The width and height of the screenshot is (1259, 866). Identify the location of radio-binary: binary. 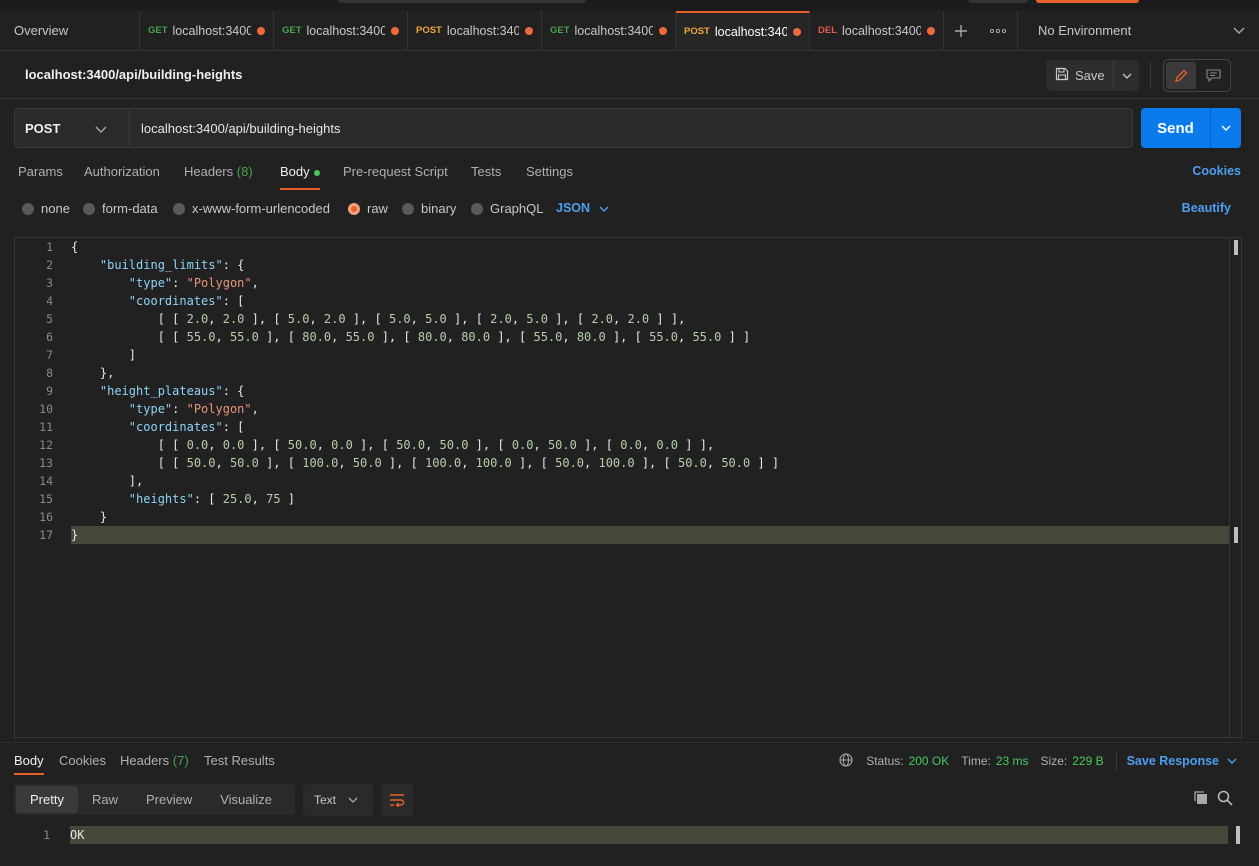
(429, 208).